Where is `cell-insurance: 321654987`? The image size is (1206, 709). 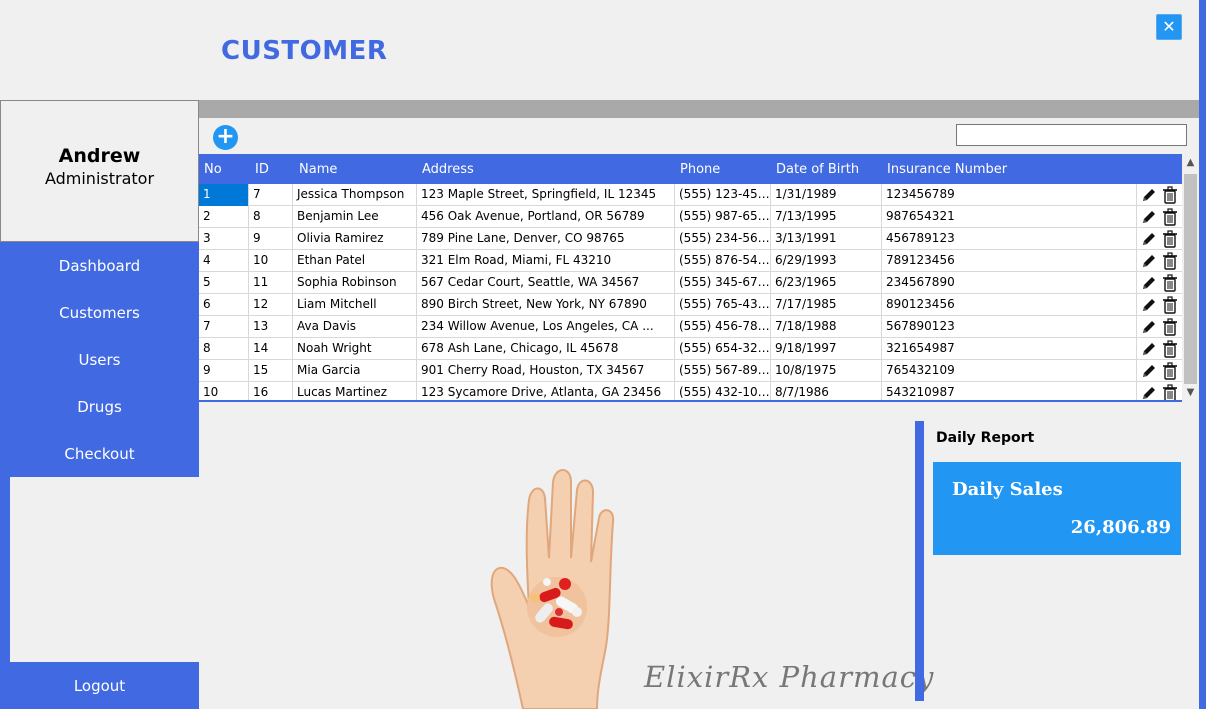
cell-insurance: 321654987 is located at coordinates (1009, 349).